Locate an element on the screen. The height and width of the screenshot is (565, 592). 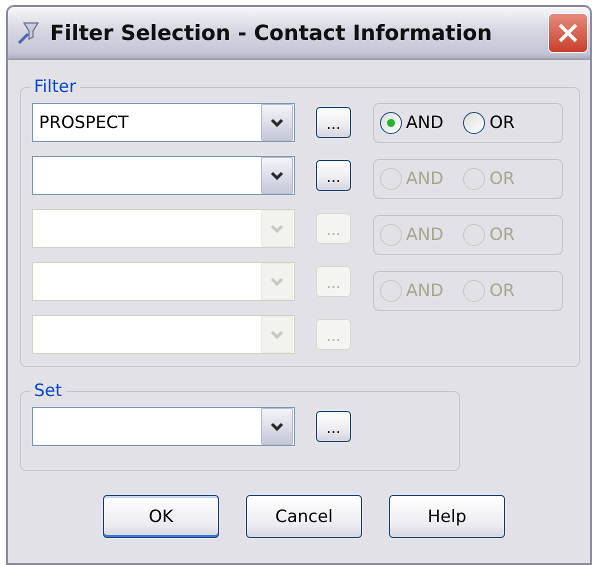
group-label: Set is located at coordinates (48, 391).